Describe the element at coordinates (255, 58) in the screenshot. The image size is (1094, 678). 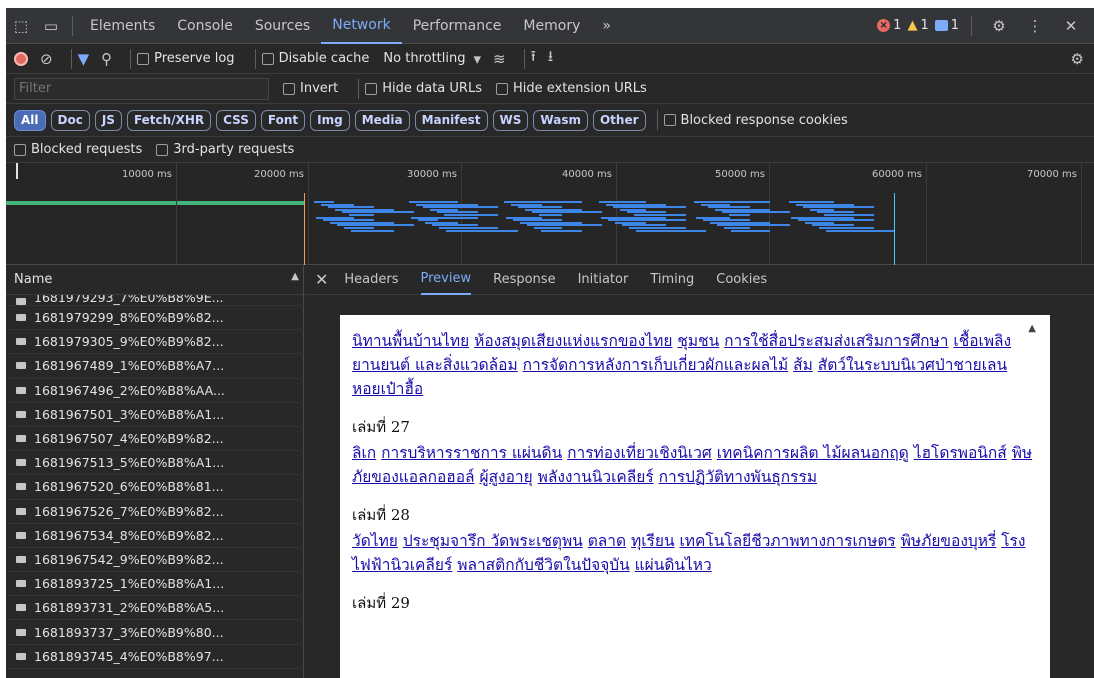
I see `divider` at that location.